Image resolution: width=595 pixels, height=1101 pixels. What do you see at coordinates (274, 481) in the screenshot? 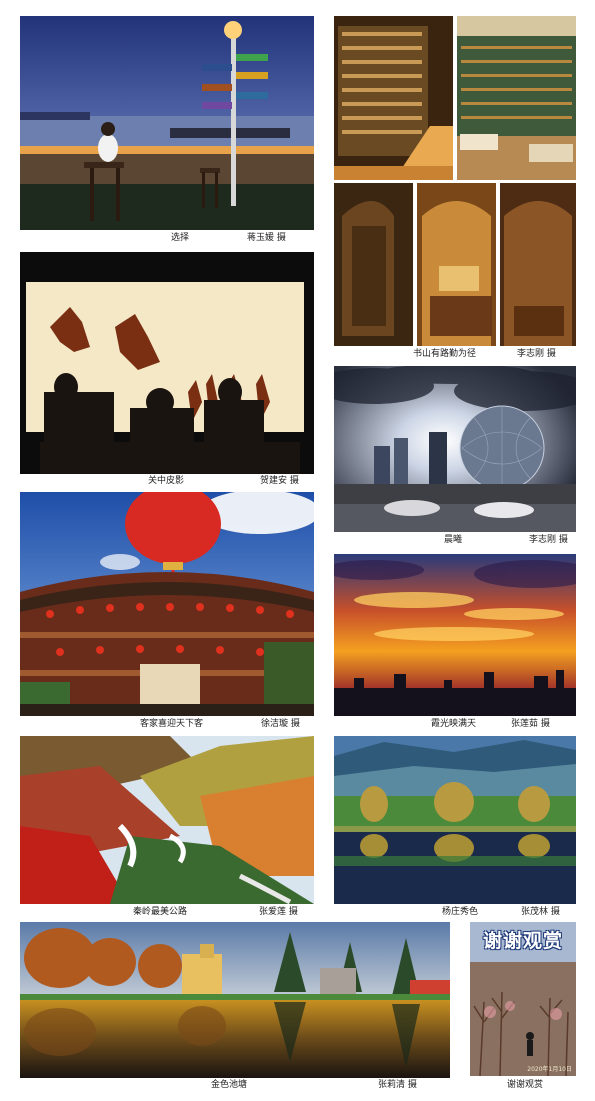
I see `author-name: 贺建安` at bounding box center [274, 481].